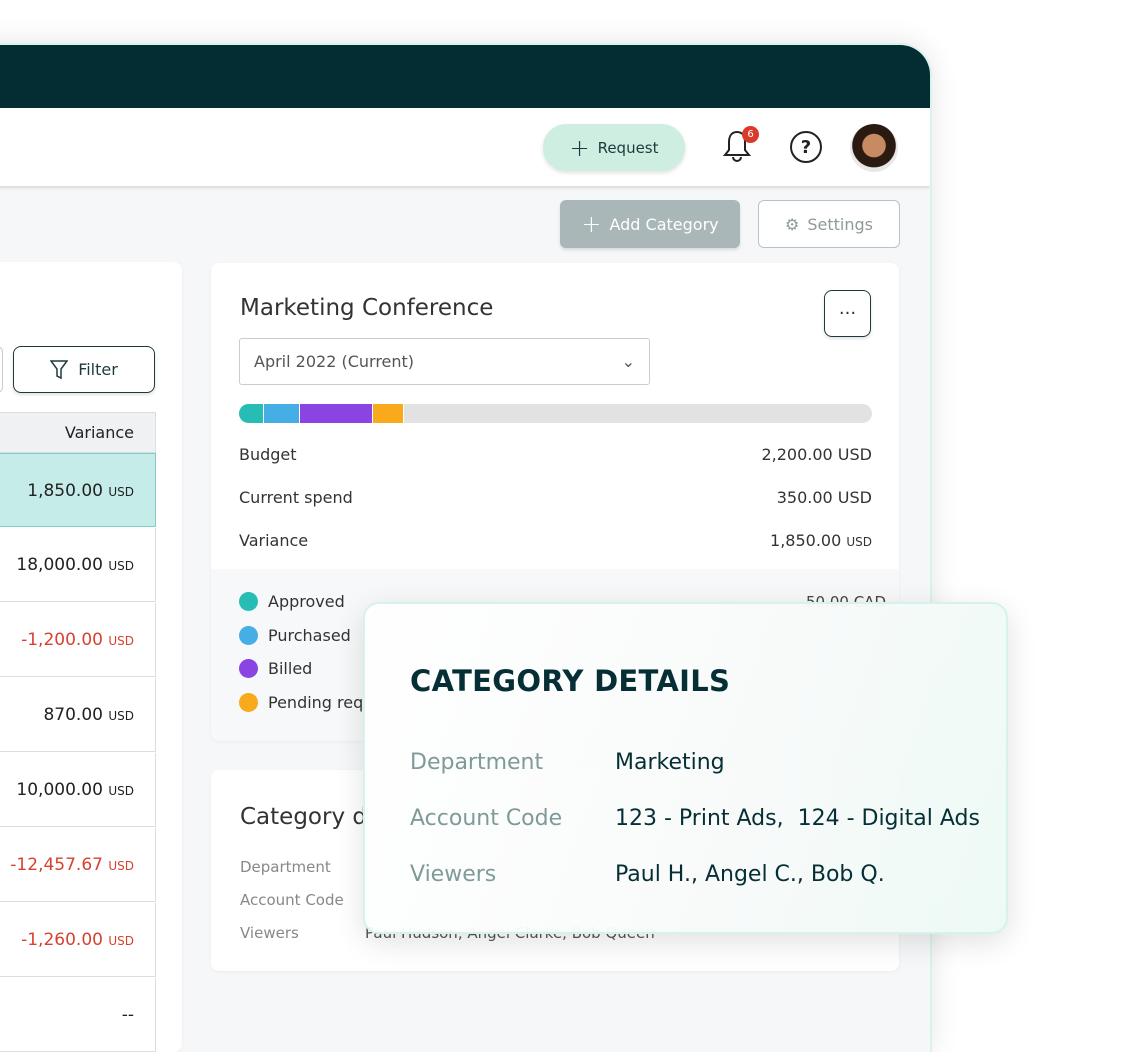 The height and width of the screenshot is (1052, 1143). Describe the element at coordinates (336, 413) in the screenshot. I see `progress-segment-billed` at that location.